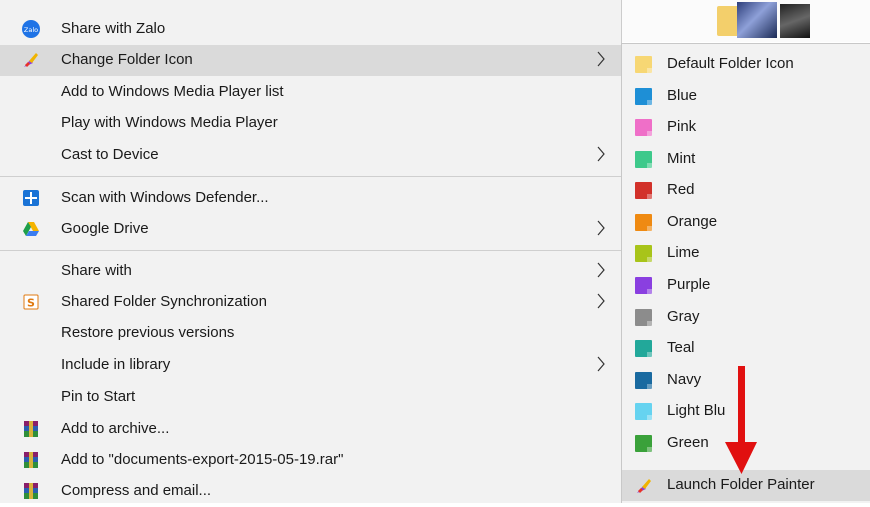  What do you see at coordinates (746, 222) in the screenshot?
I see `submenu-item-orange: Orange` at bounding box center [746, 222].